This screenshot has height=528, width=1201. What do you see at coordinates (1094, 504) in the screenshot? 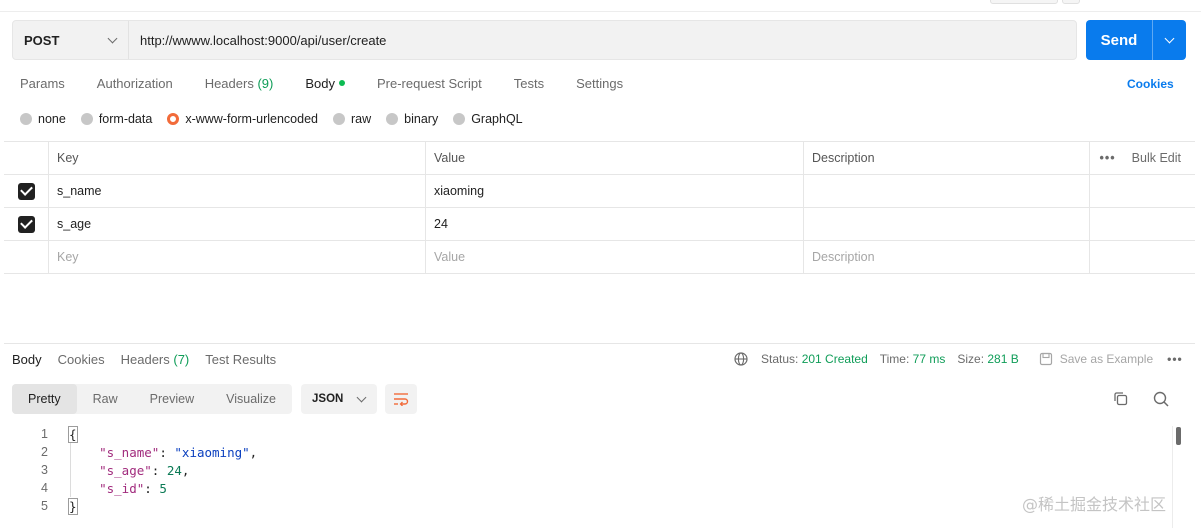
I see `watermark: @稀土掘金技术社区` at bounding box center [1094, 504].